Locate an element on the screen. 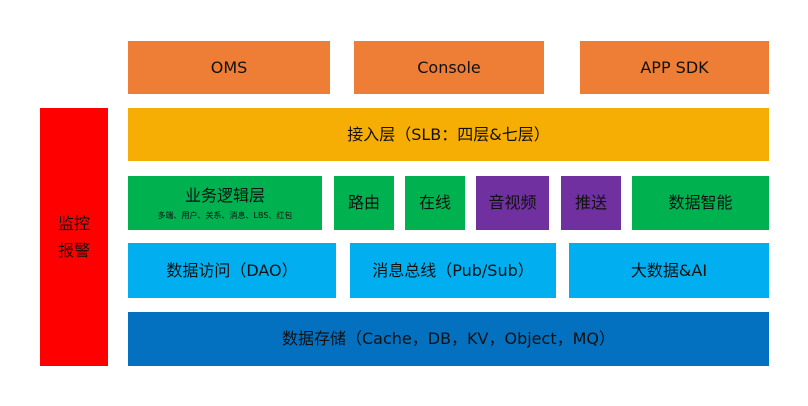  online-label: 在线 is located at coordinates (434, 203).